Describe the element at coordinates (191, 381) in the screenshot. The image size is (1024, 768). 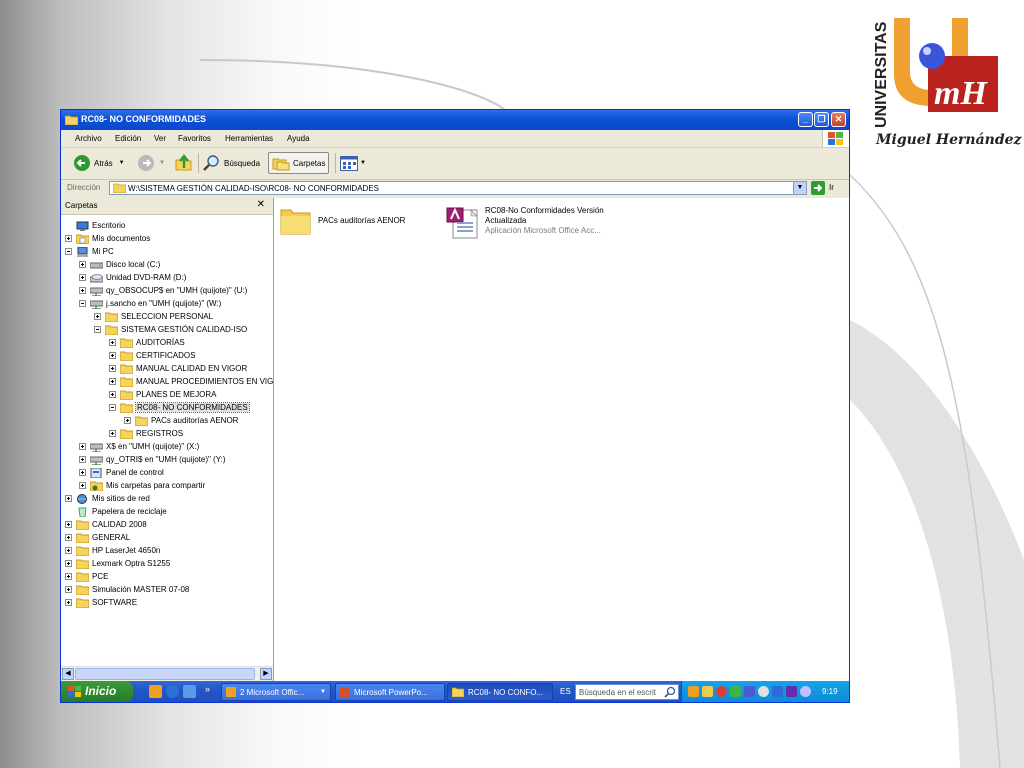
I see `tree-item-manual-procedimientos: MANUAL PROCEDIMIENTOS EN VIGOR` at that location.